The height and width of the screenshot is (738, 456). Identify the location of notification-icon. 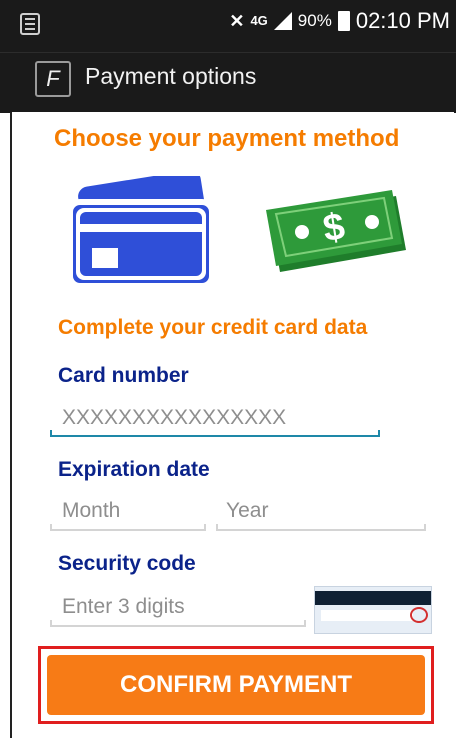
(30, 24).